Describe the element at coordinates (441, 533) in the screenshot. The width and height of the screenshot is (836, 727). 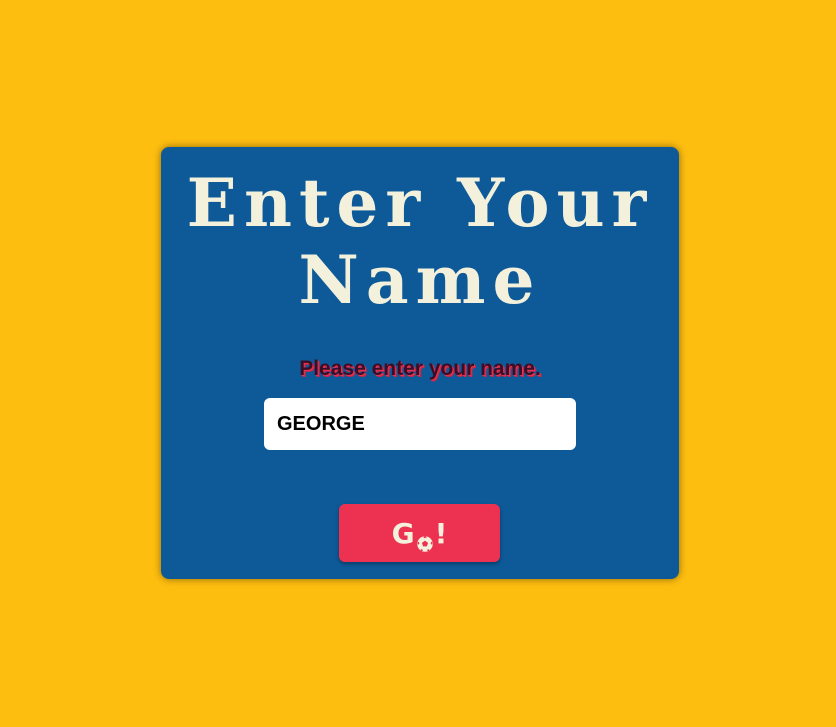
I see `go-button-text-end: !` at that location.